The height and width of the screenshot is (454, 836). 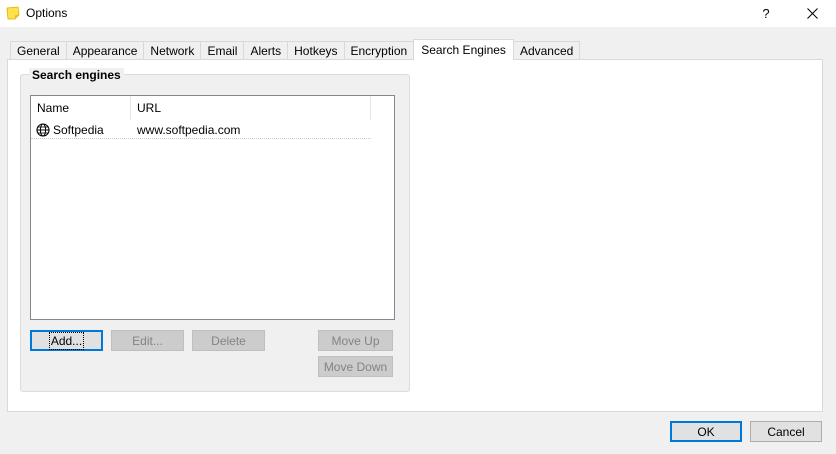 I want to click on window-title: Options, so click(x=47, y=13).